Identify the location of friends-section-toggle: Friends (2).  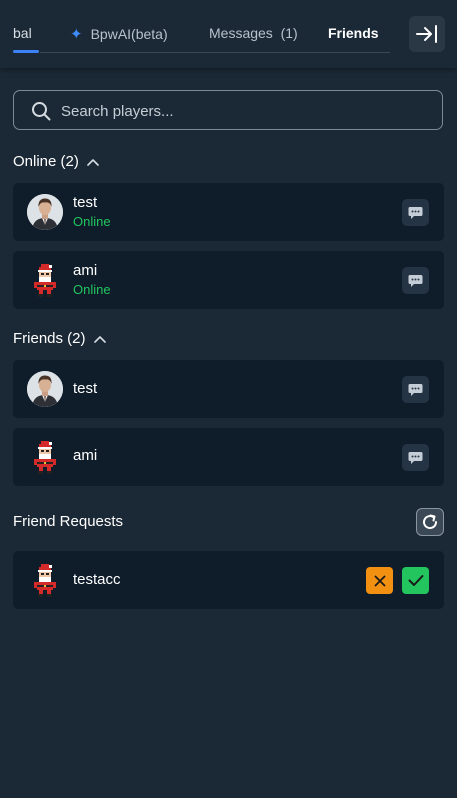
(59, 338).